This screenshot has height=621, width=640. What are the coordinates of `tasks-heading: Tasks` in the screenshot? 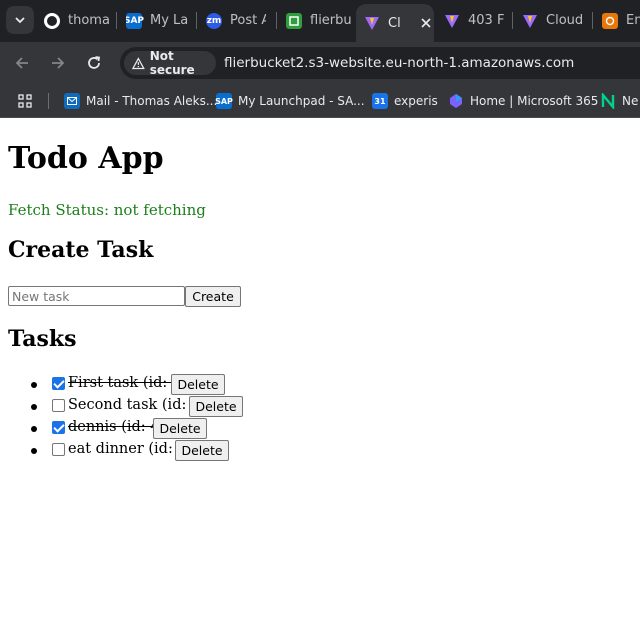 It's located at (42, 339).